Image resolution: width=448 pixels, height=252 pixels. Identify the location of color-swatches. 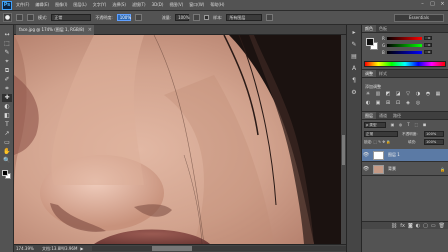
(7, 176).